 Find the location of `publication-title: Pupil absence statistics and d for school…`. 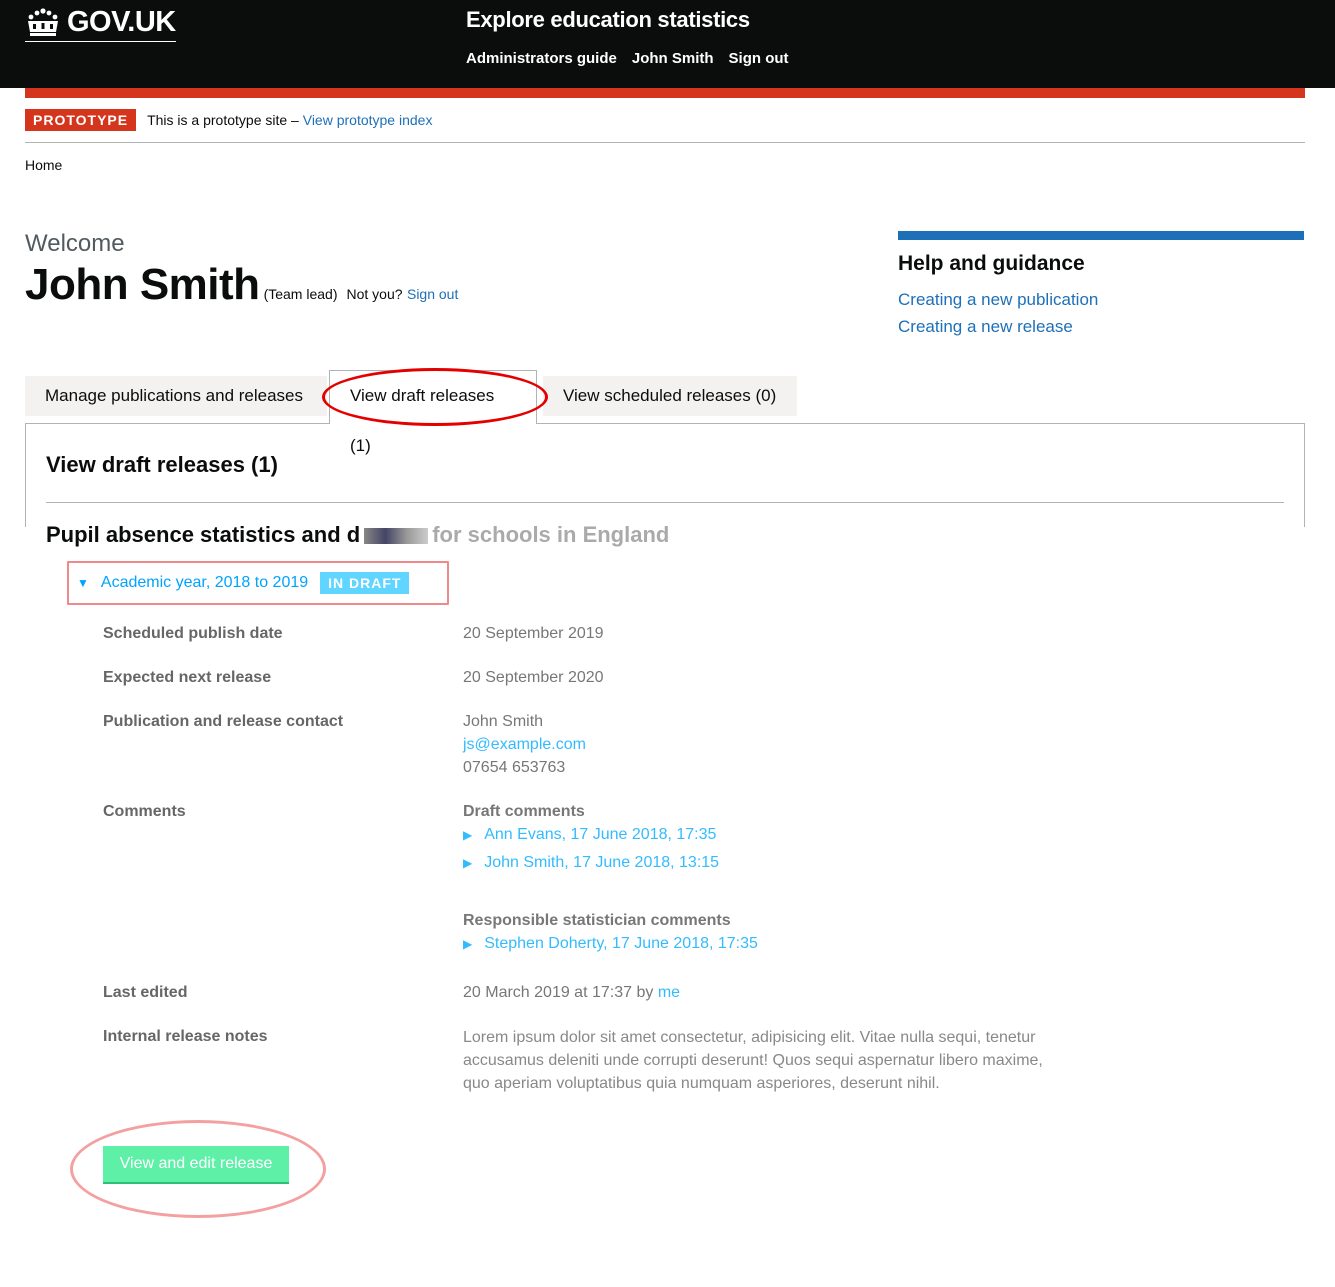

publication-title: Pupil absence statistics and d for school… is located at coordinates (357, 535).